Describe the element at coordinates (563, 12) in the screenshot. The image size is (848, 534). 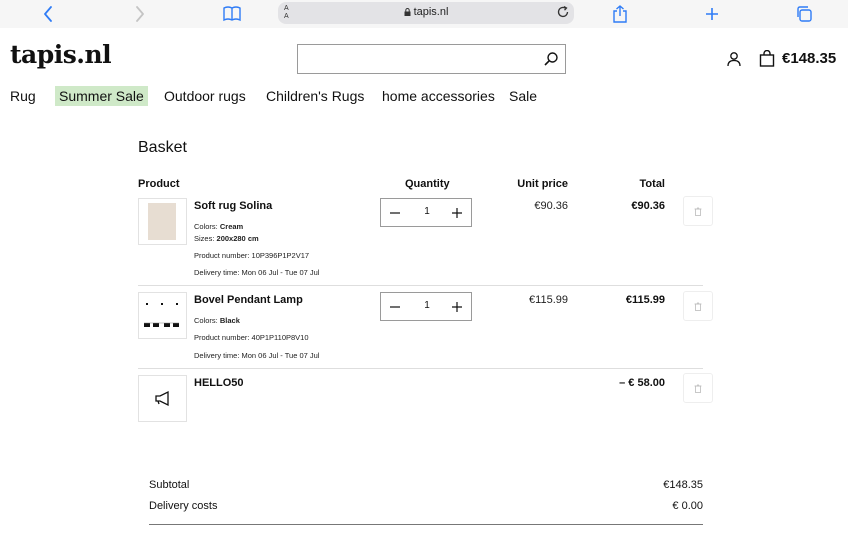
I see `reload-icon` at that location.